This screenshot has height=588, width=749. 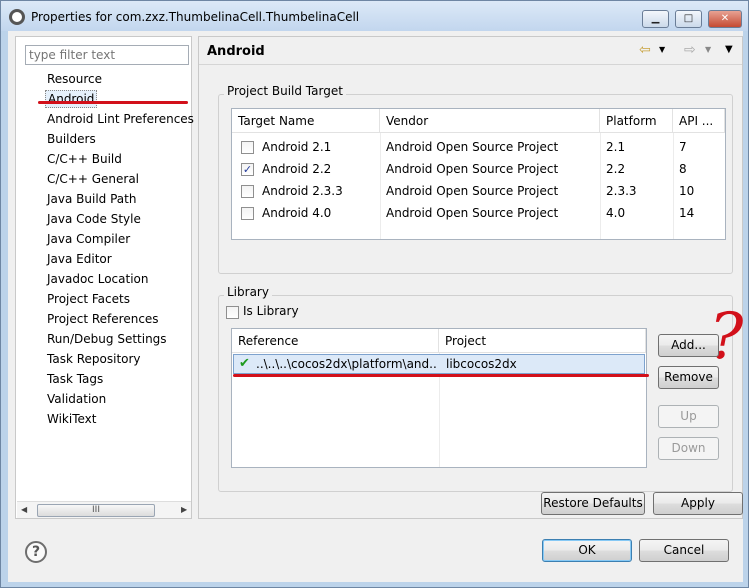 I want to click on remove-button: Remove, so click(x=688, y=377).